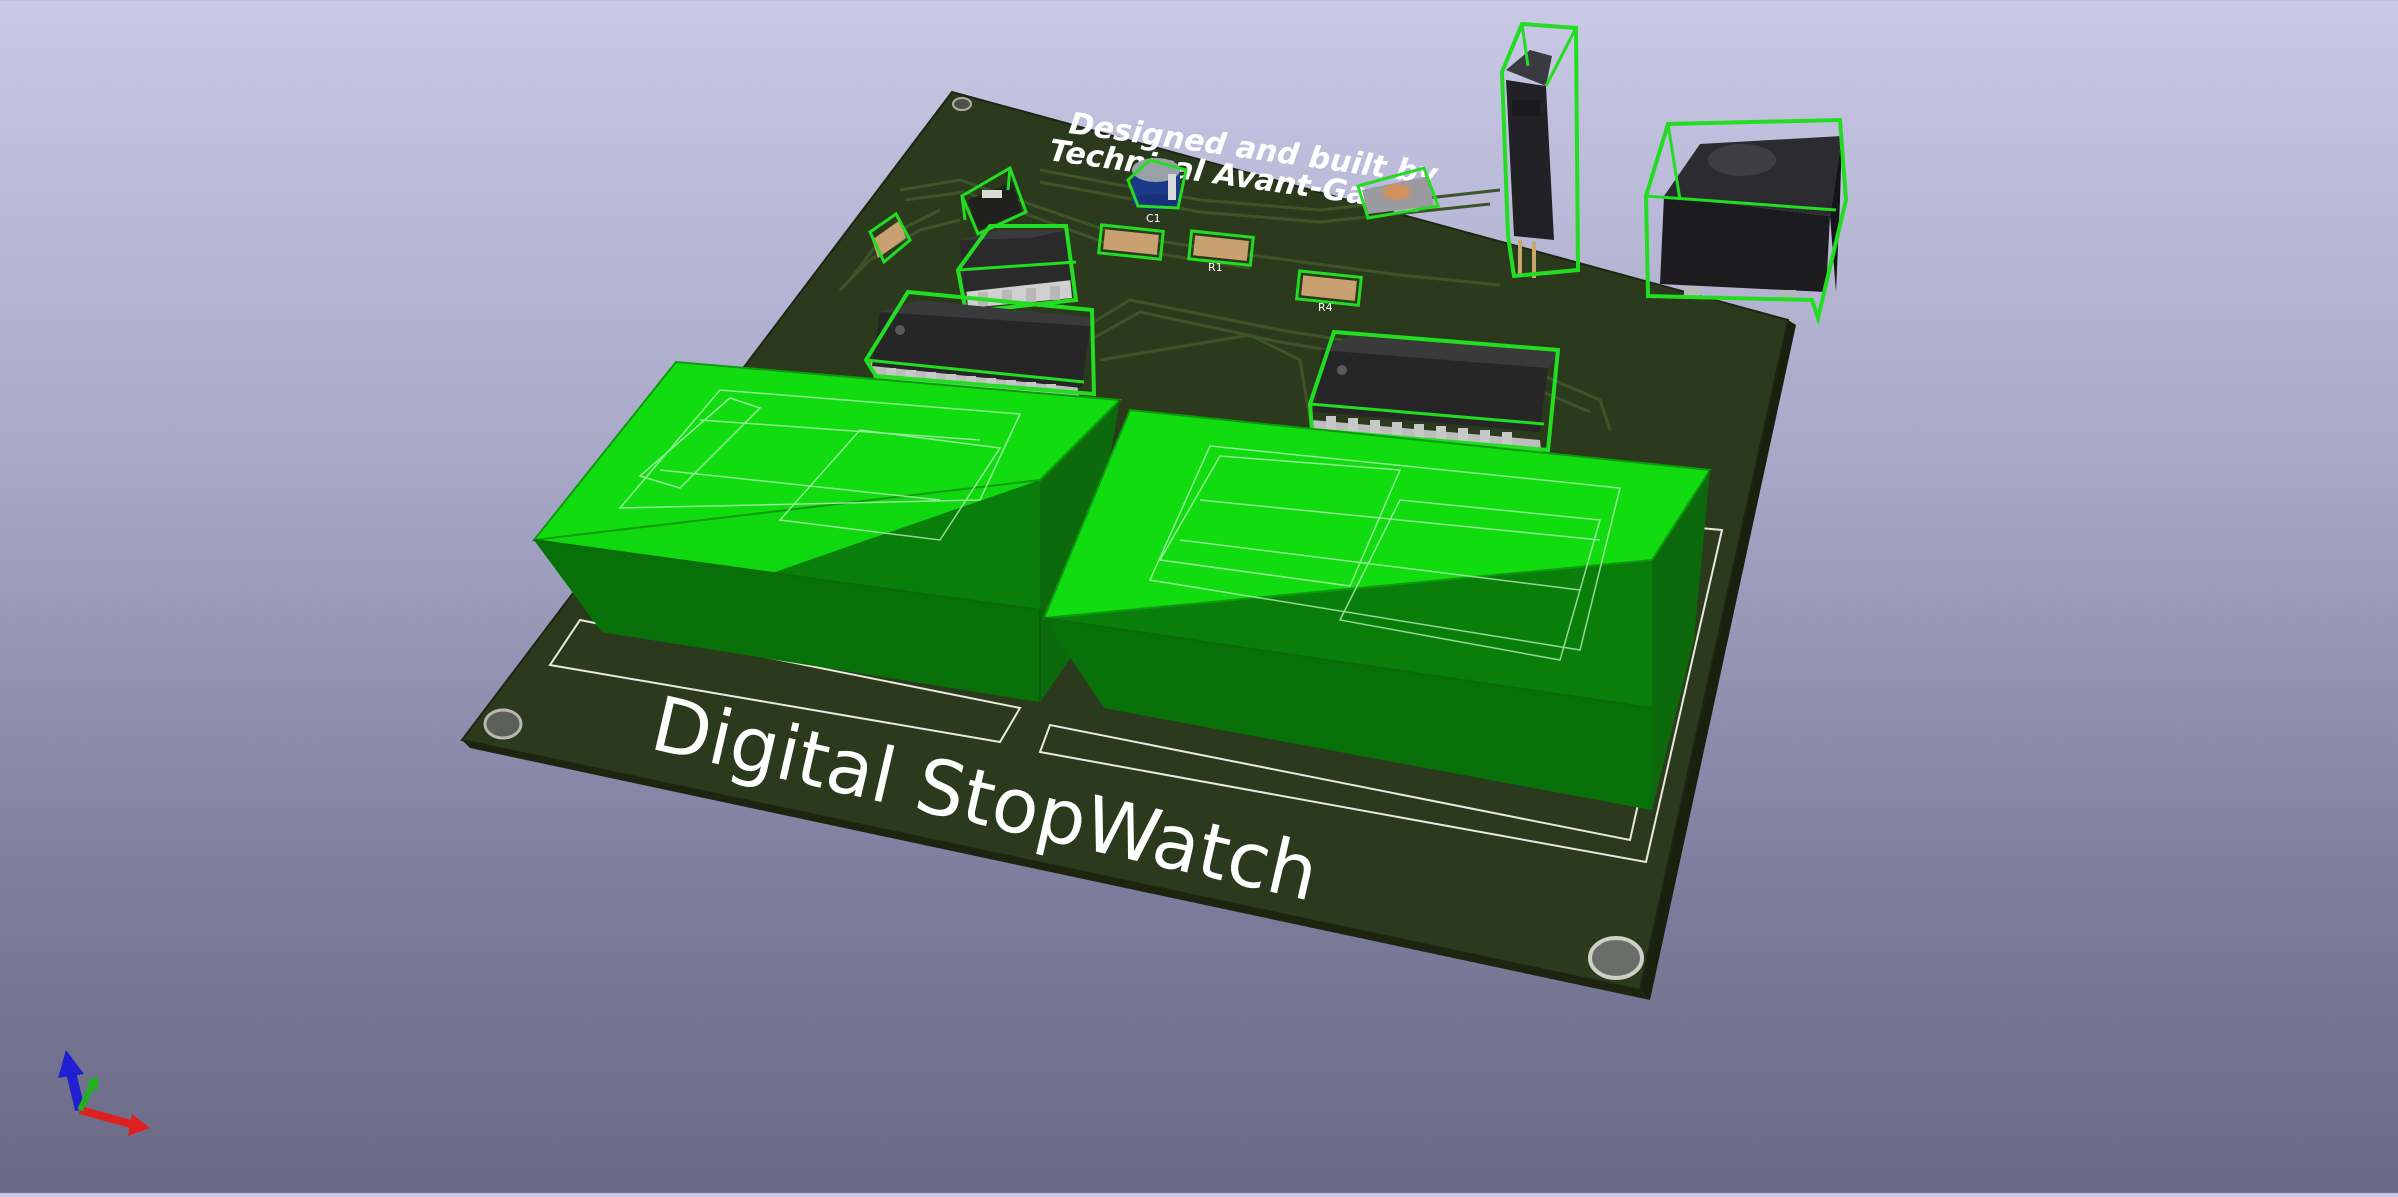 The height and width of the screenshot is (1197, 2398). Describe the element at coordinates (1746, 221) in the screenshot. I see `dc-barrel-jack` at that location.